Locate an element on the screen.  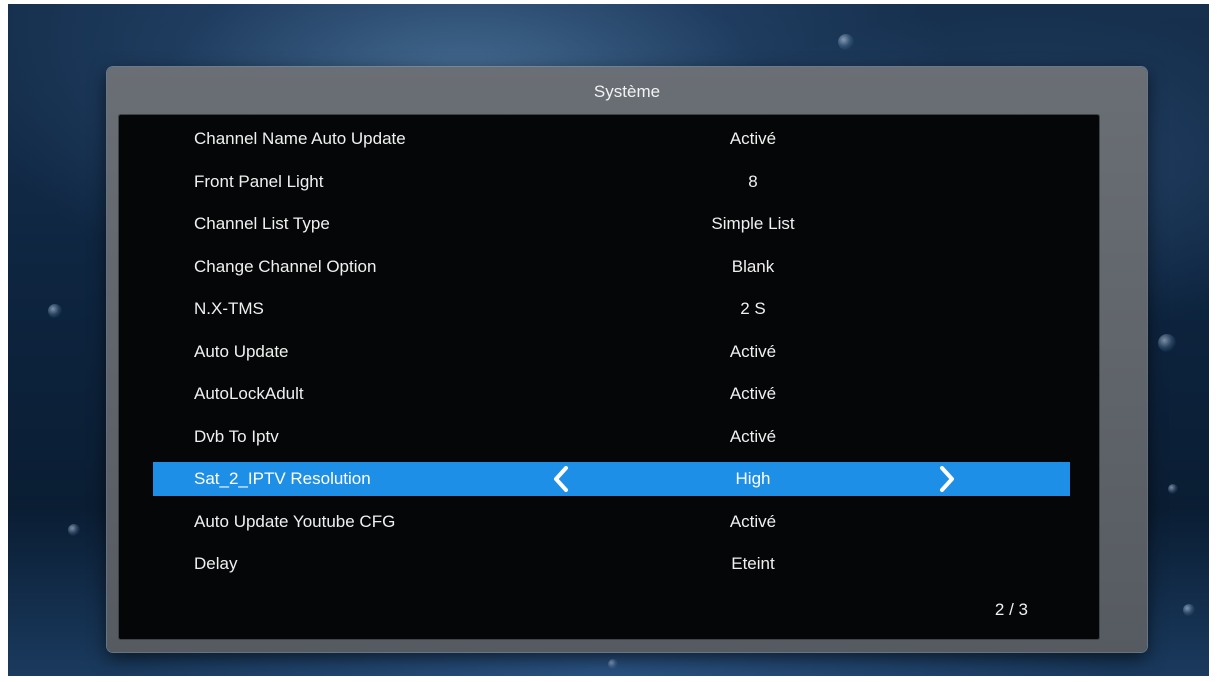
setting-label: Auto Update is located at coordinates (241, 351).